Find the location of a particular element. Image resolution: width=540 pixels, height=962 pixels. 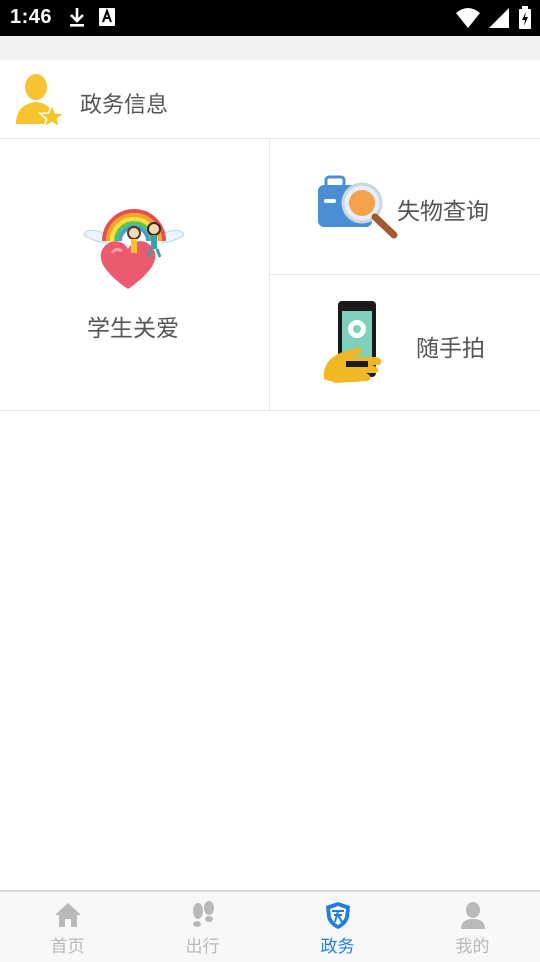

lost-found-tile: 失物查询 is located at coordinates (405, 207).